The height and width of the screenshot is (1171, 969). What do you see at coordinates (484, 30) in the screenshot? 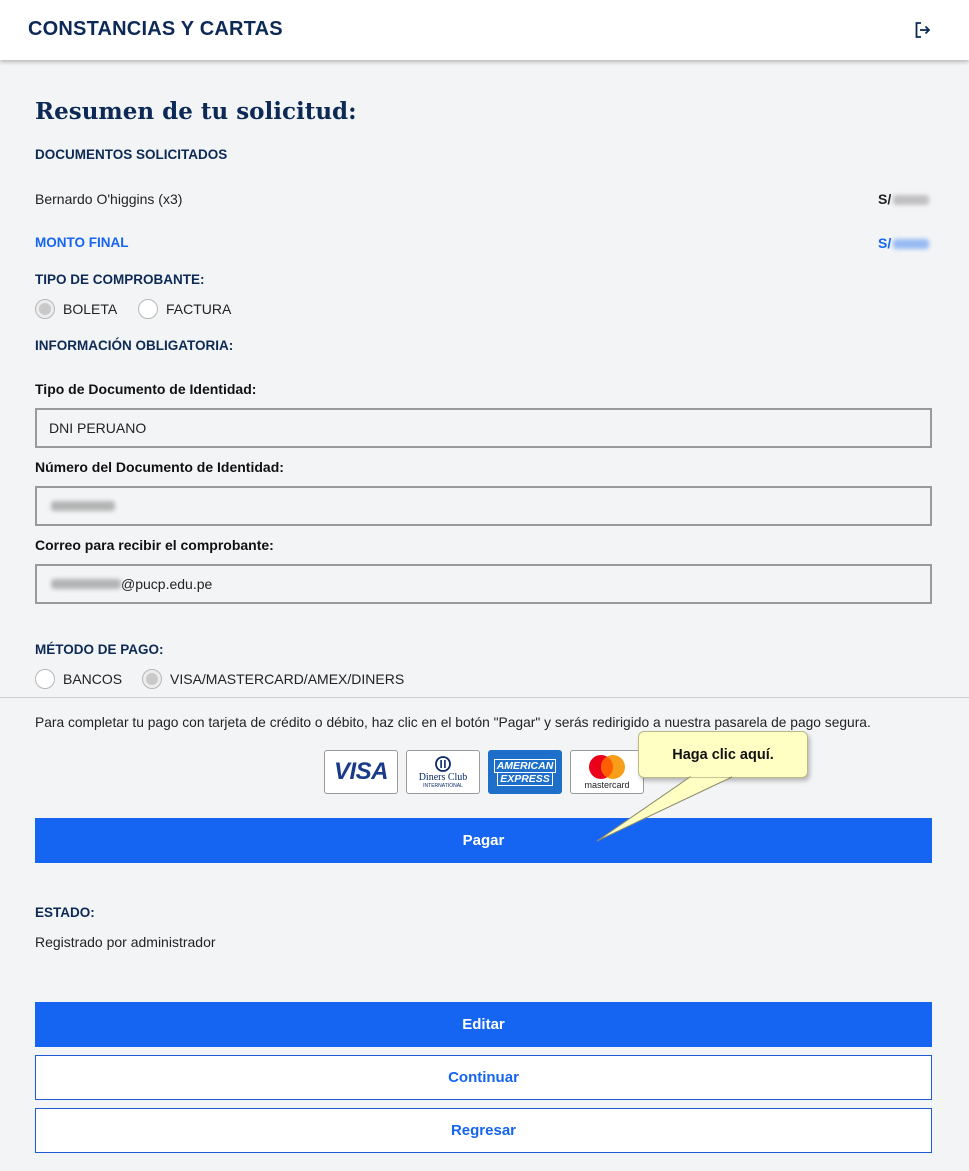
I see `top-bar: CONSTANCIAS Y CARTAS` at bounding box center [484, 30].